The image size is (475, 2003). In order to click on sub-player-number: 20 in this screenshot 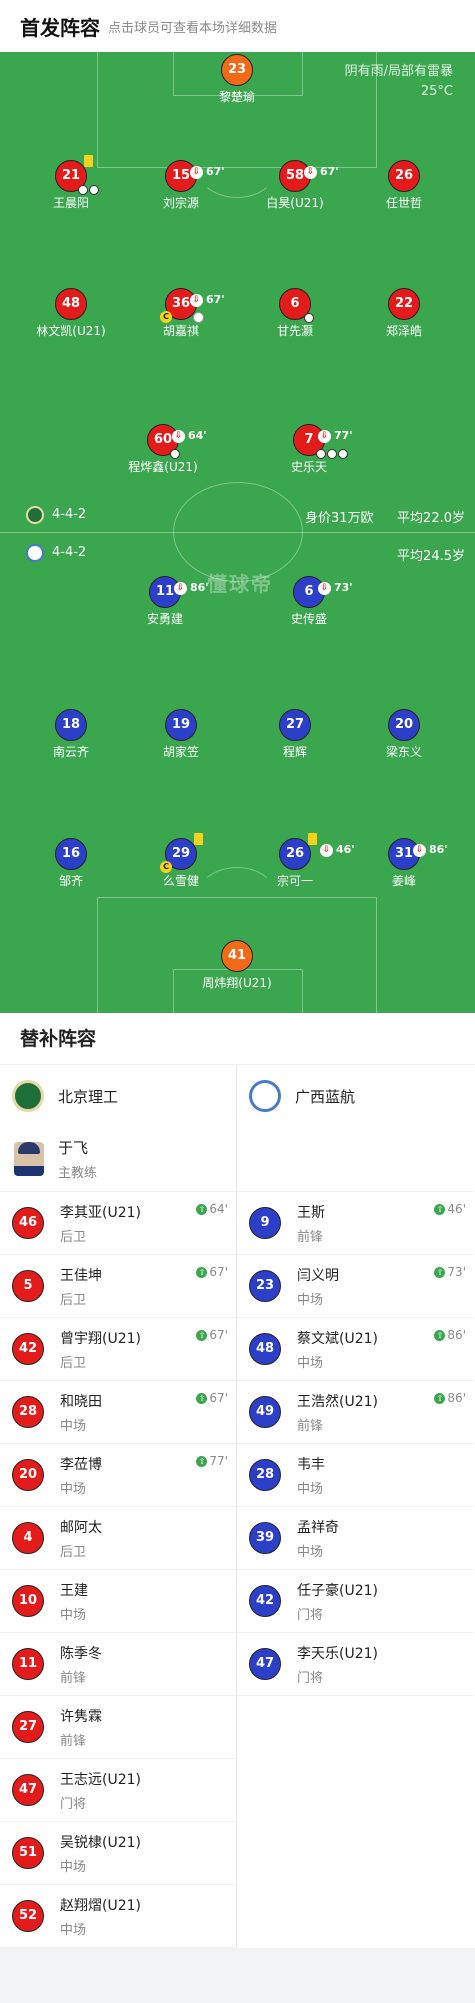, I will do `click(28, 1475)`.